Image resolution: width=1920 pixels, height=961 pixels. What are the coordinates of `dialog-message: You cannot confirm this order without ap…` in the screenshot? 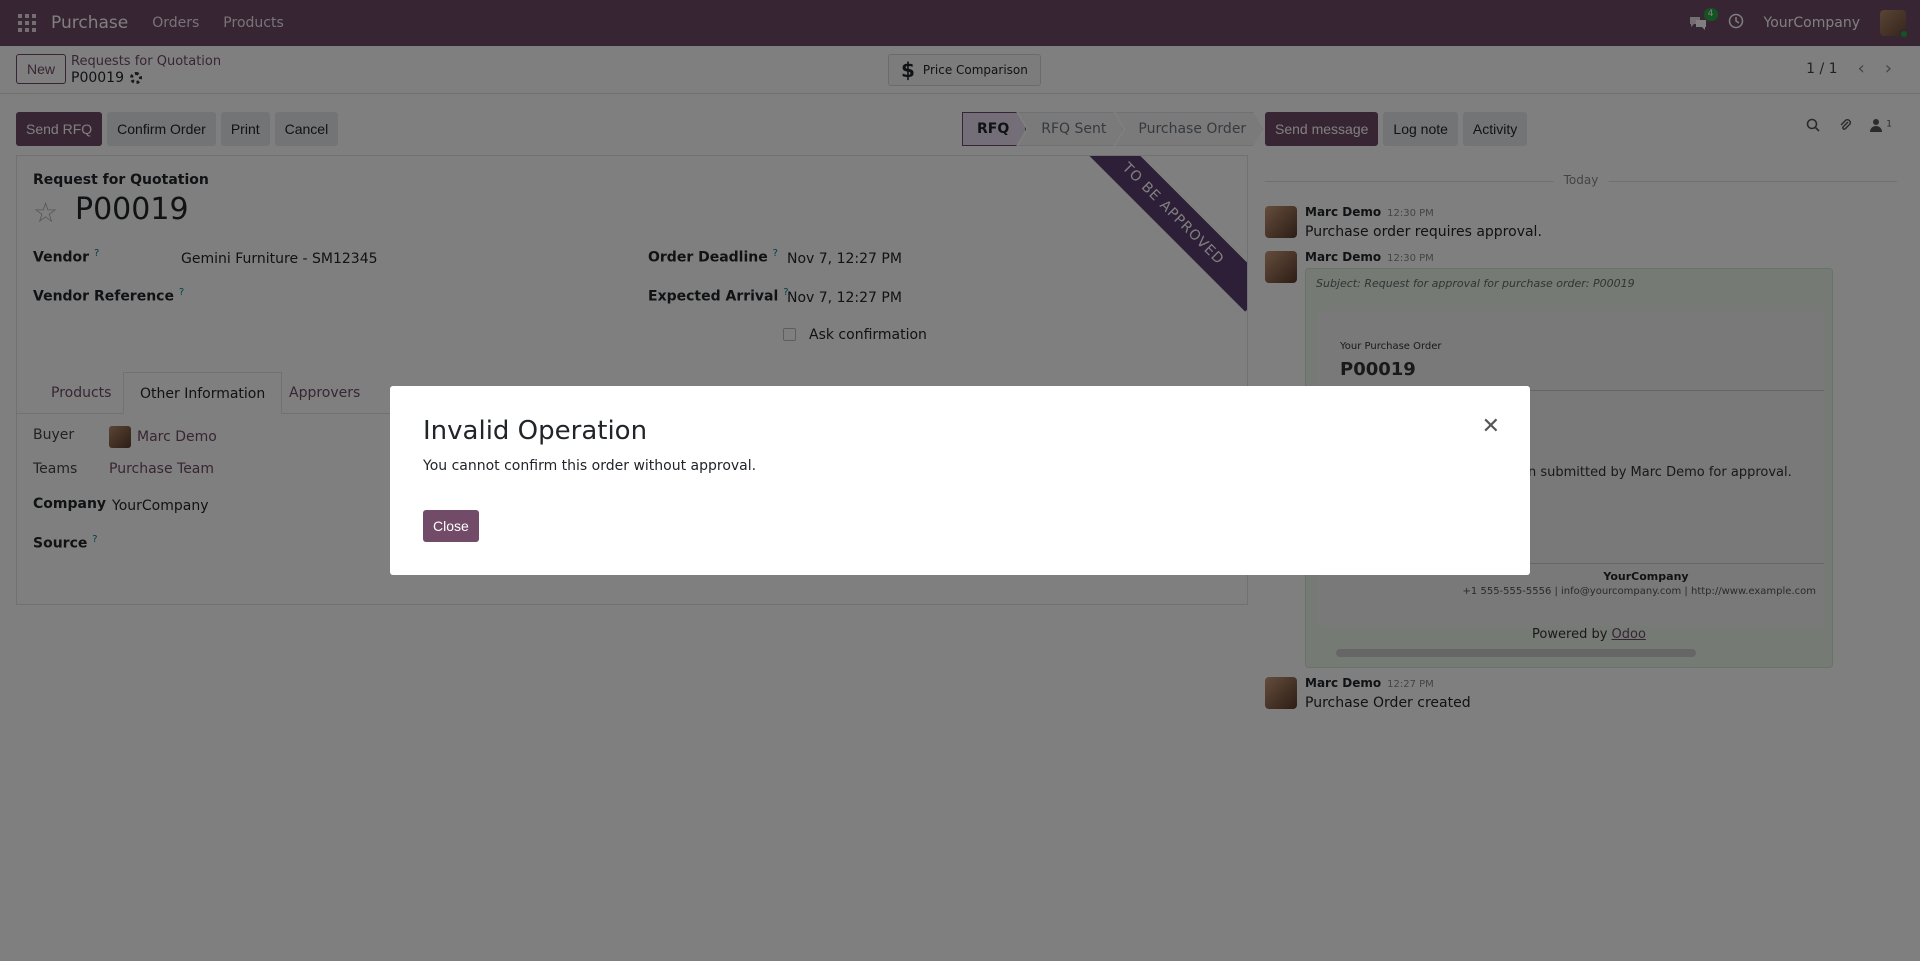 It's located at (590, 466).